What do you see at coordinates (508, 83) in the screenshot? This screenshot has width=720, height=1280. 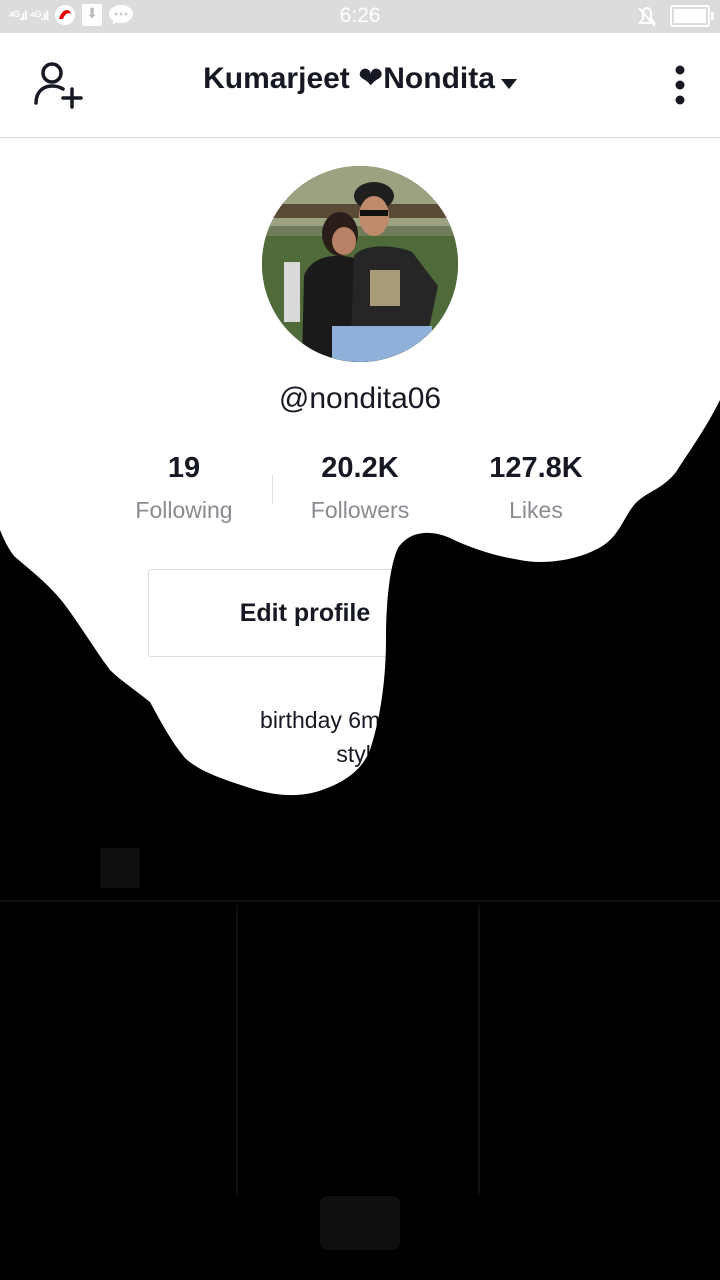 I see `caret-down-icon` at bounding box center [508, 83].